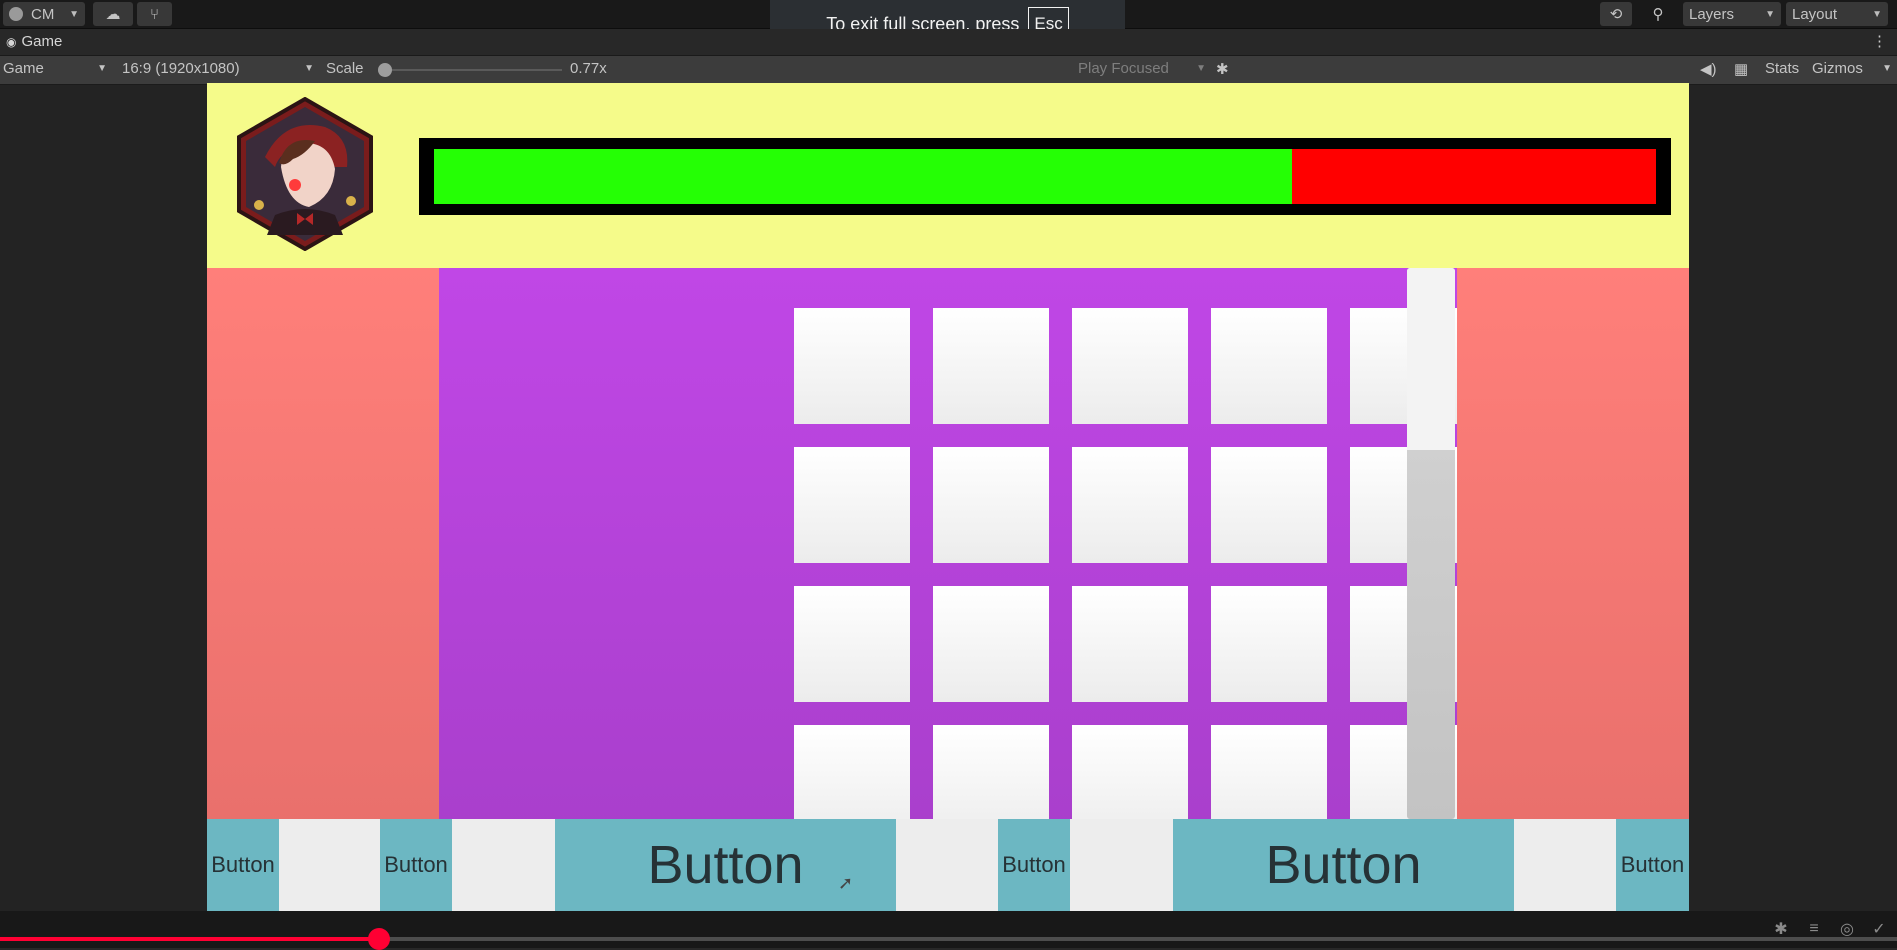  What do you see at coordinates (345, 68) in the screenshot?
I see `scale-label: Scale` at bounding box center [345, 68].